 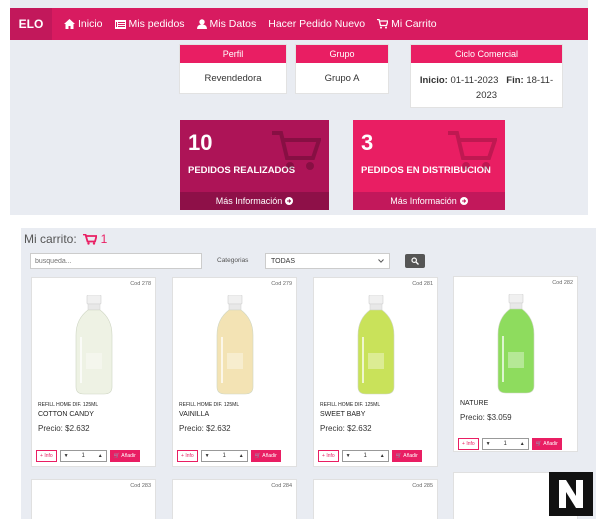 What do you see at coordinates (116, 261) in the screenshot?
I see `search-input` at bounding box center [116, 261].